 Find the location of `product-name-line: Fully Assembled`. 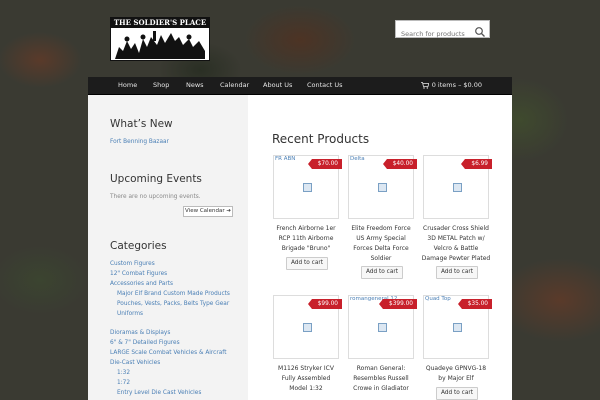

product-name-line: Fully Assembled is located at coordinates (306, 378).